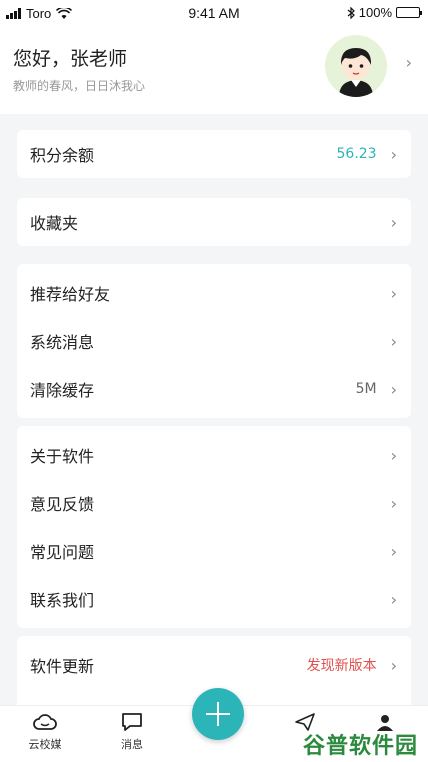 This screenshot has height=762, width=428. What do you see at coordinates (214, 389) in the screenshot?
I see `clear-cache-row: 清除缓存 5M ›` at bounding box center [214, 389].